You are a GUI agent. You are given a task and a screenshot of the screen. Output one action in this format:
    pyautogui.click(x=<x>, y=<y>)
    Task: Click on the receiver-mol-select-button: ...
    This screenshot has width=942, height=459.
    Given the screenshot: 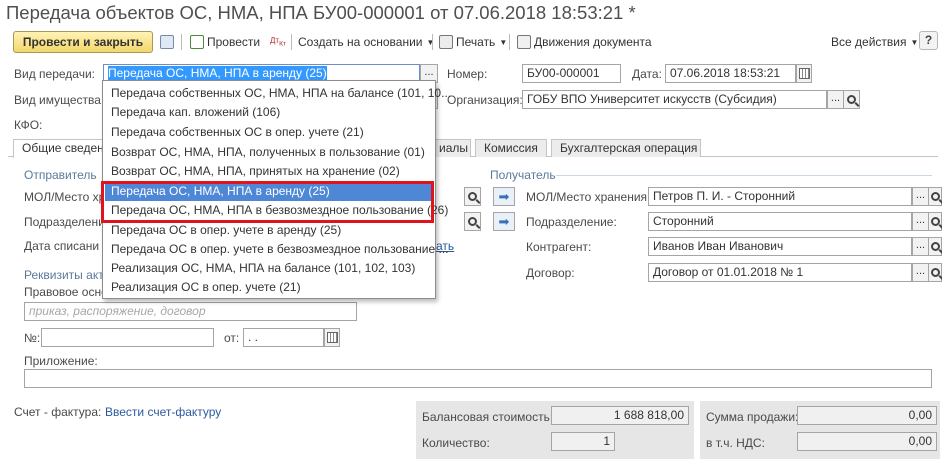 What is the action you would take?
    pyautogui.click(x=920, y=196)
    